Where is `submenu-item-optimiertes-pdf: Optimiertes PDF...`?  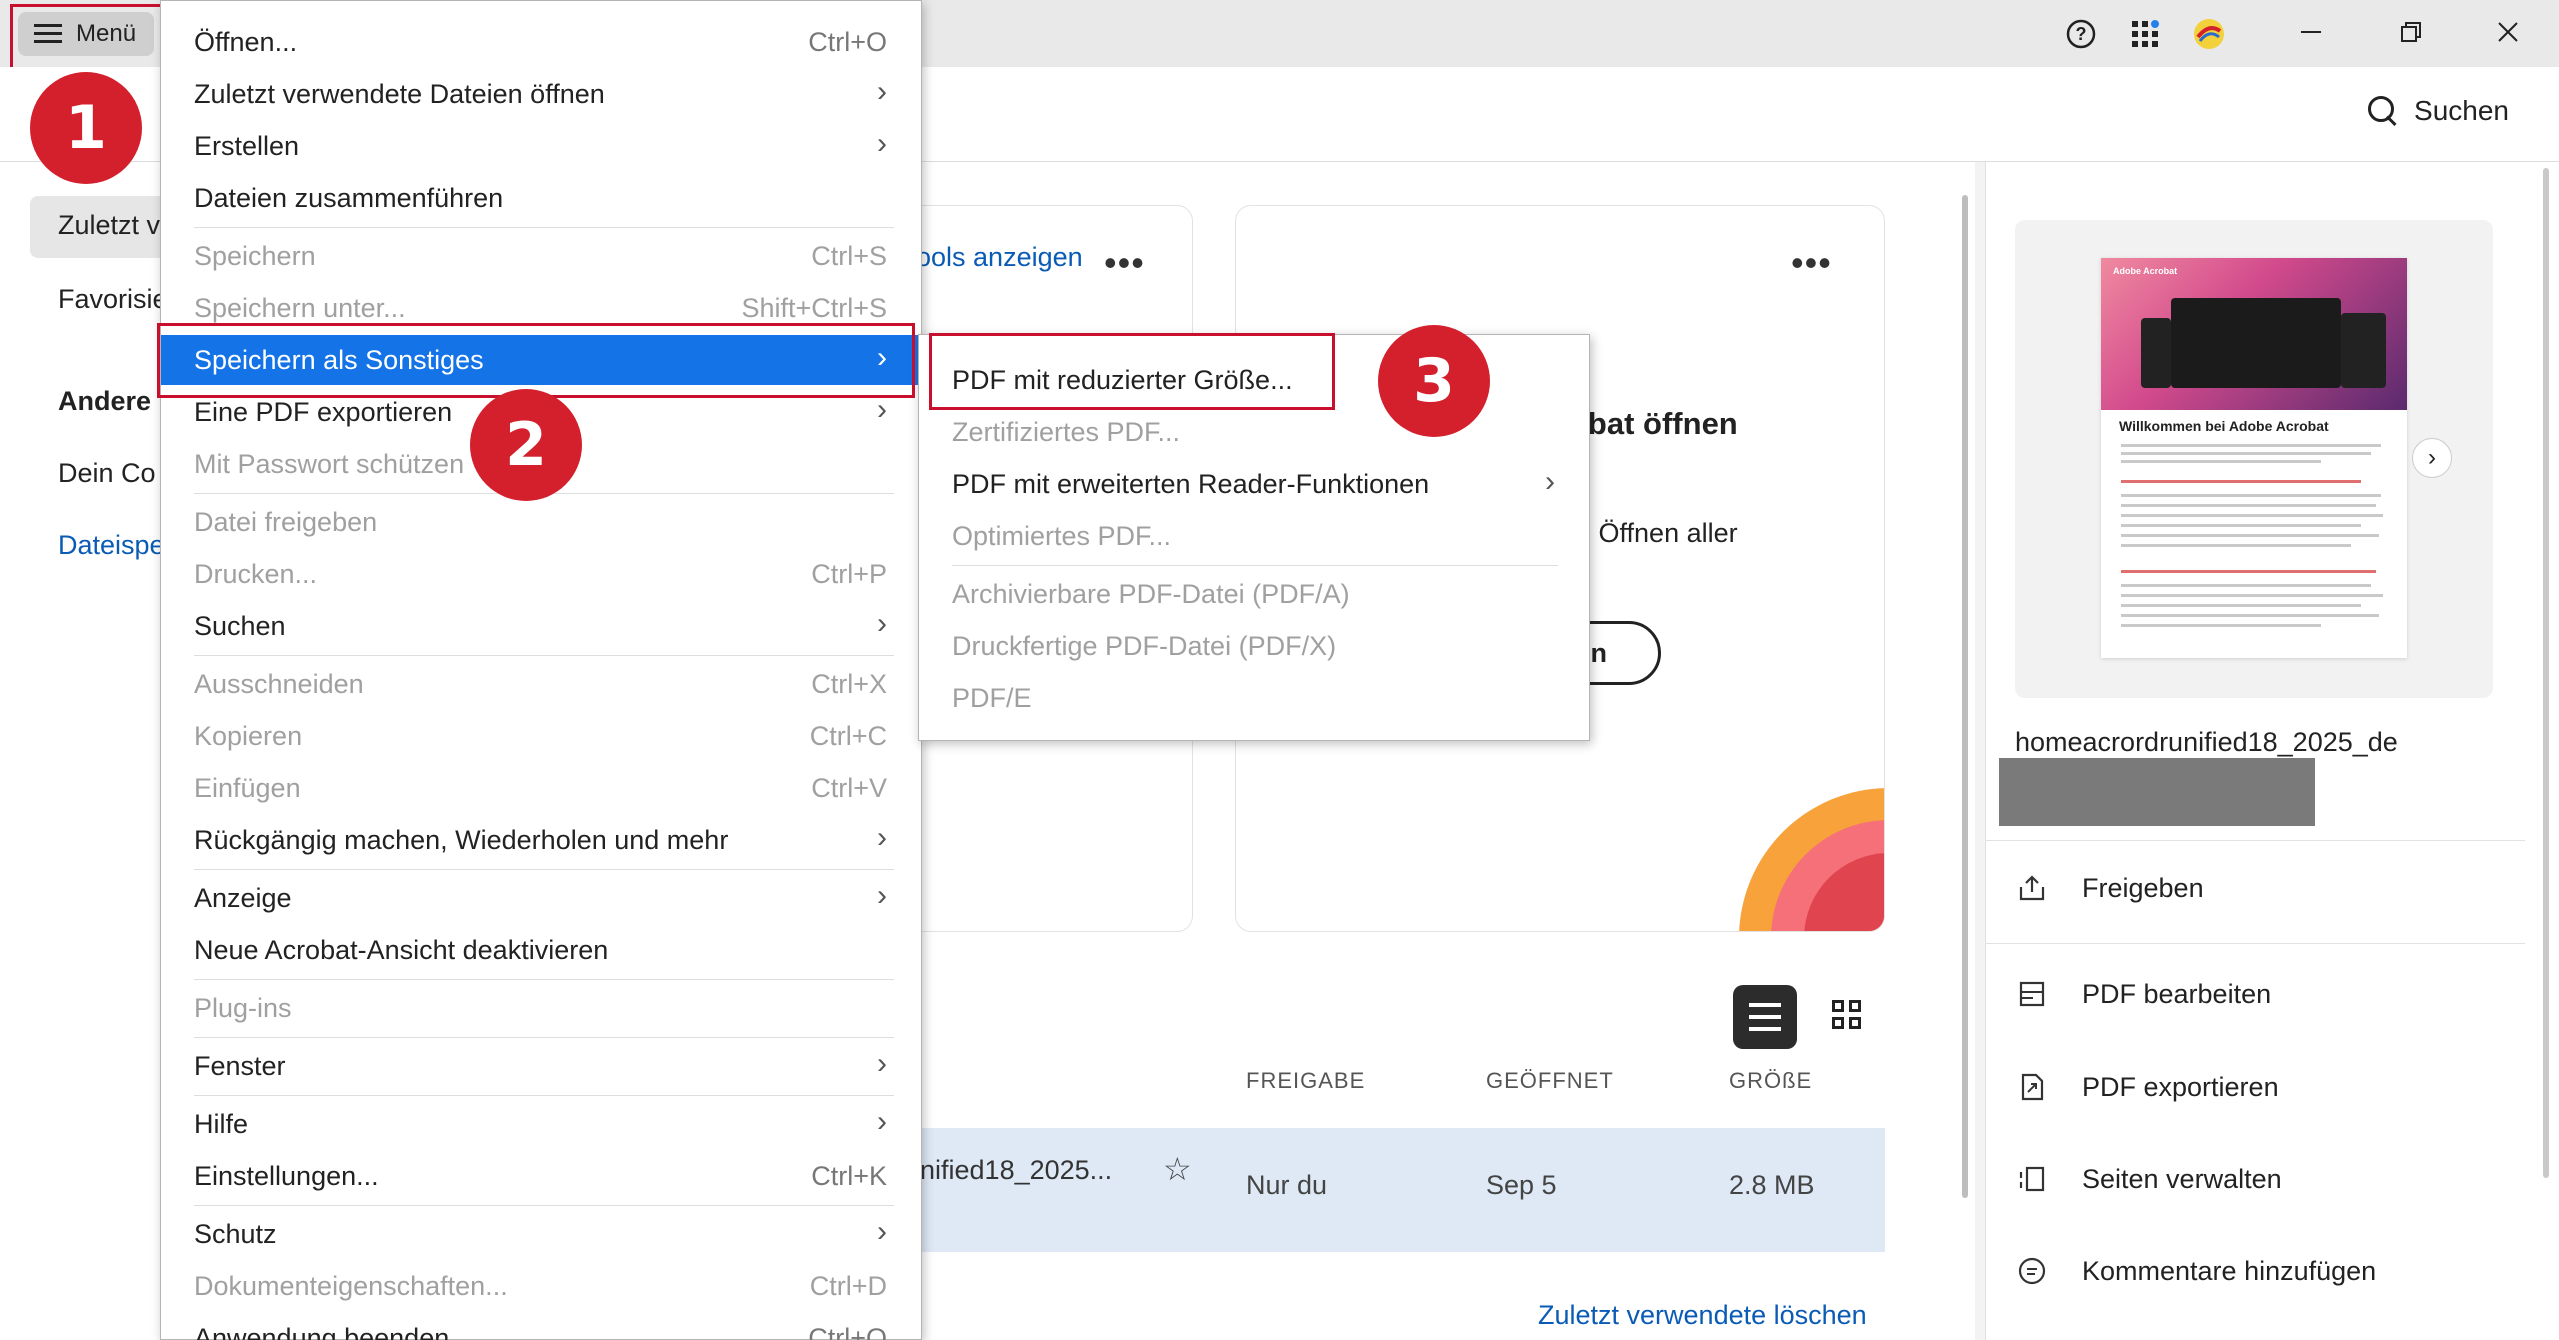 submenu-item-optimiertes-pdf: Optimiertes PDF... is located at coordinates (1254, 536).